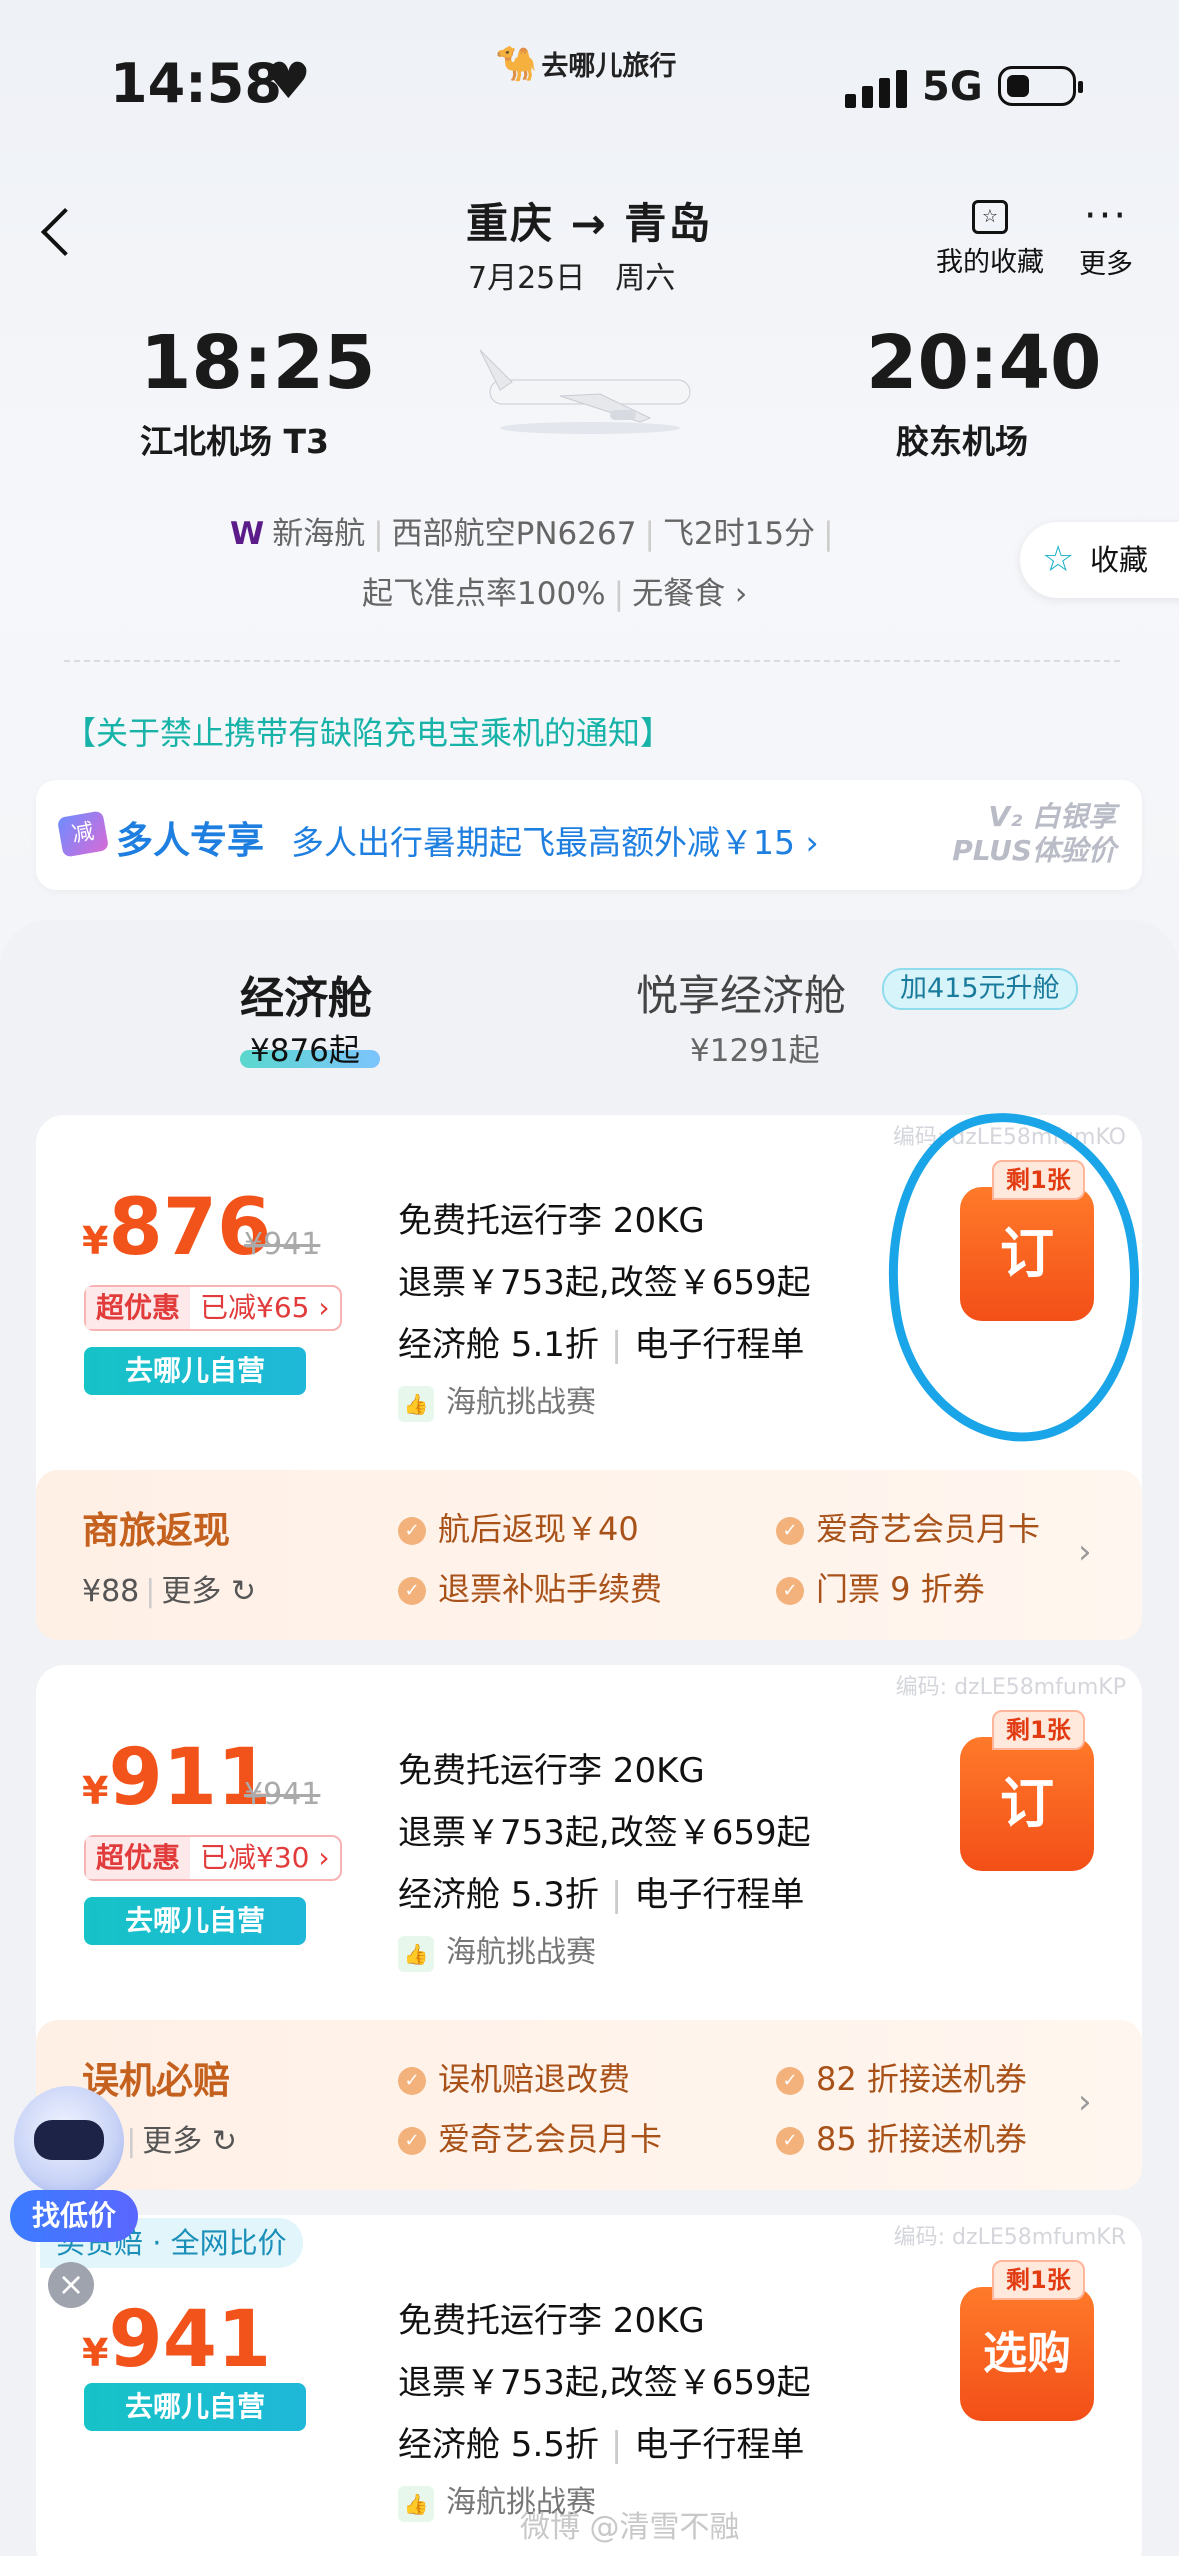 This screenshot has height=2556, width=1179. Describe the element at coordinates (484, 594) in the screenshot. I see `on-time-rate: 起飞准点率100%` at that location.